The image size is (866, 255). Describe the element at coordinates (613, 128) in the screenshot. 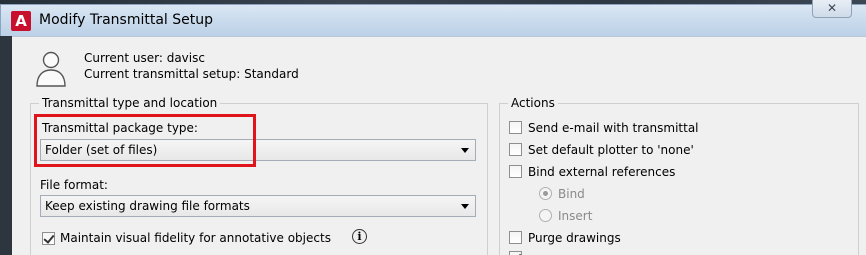

I see `send-email-label: Send e-mail with transmittal` at that location.